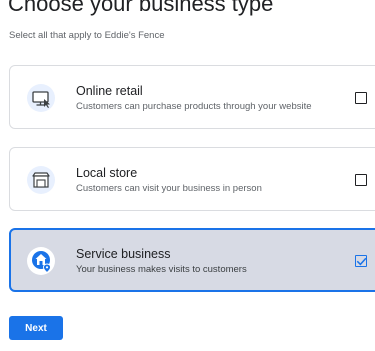 The height and width of the screenshot is (351, 375). Describe the element at coordinates (87, 35) in the screenshot. I see `page-subtitle: Select all that apply to Eddie's Fence` at that location.